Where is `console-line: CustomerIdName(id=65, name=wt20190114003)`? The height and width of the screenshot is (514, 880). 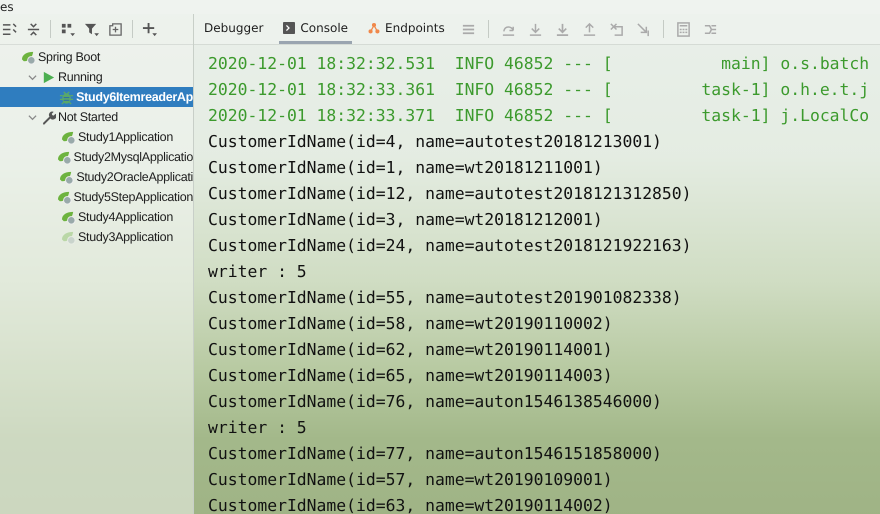 console-line: CustomerIdName(id=65, name=wt20190114003) is located at coordinates (411, 376).